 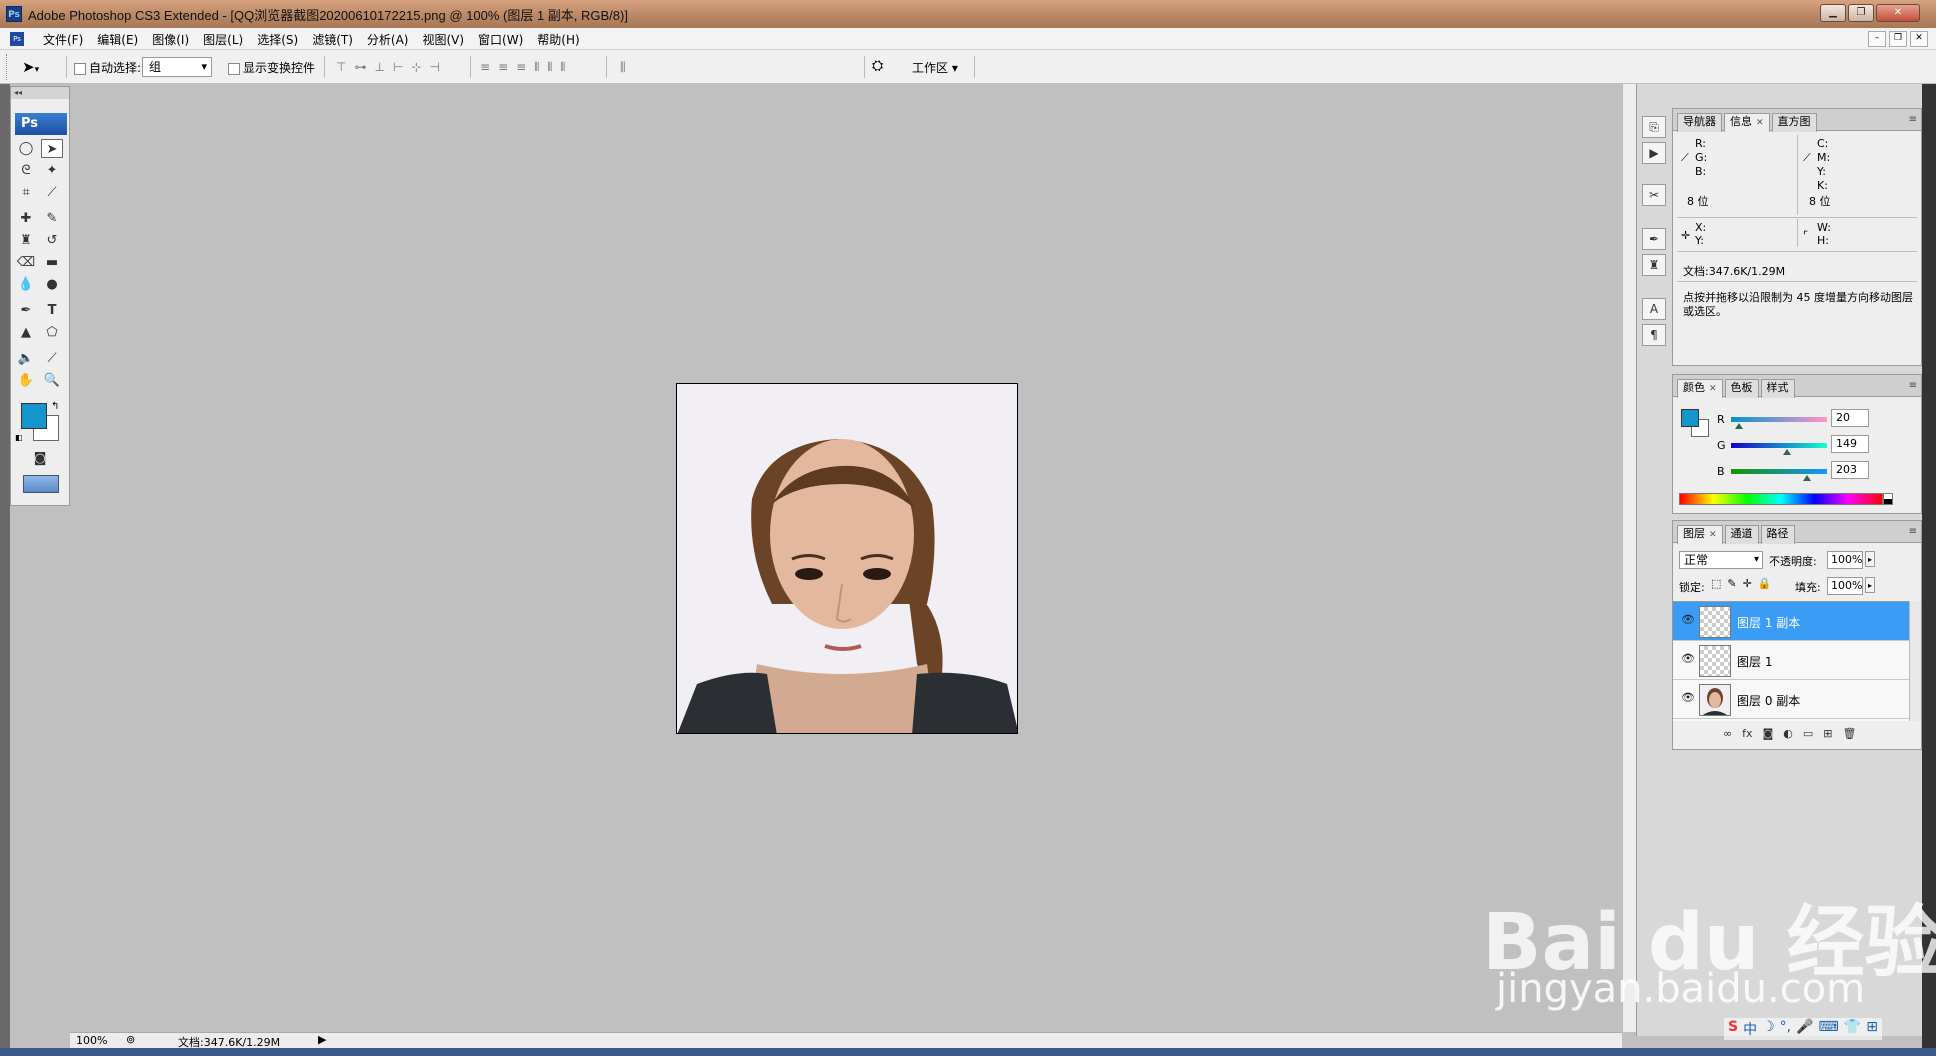 I want to click on align-bottom-icon: ⊥, so click(x=379, y=67).